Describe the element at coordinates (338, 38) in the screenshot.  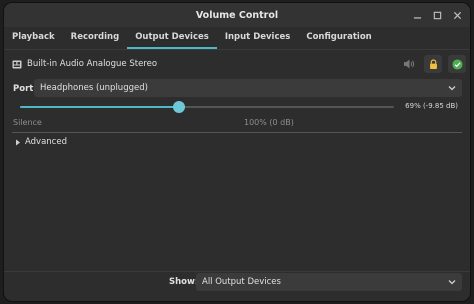
I see `tab-configuration: Configuration` at that location.